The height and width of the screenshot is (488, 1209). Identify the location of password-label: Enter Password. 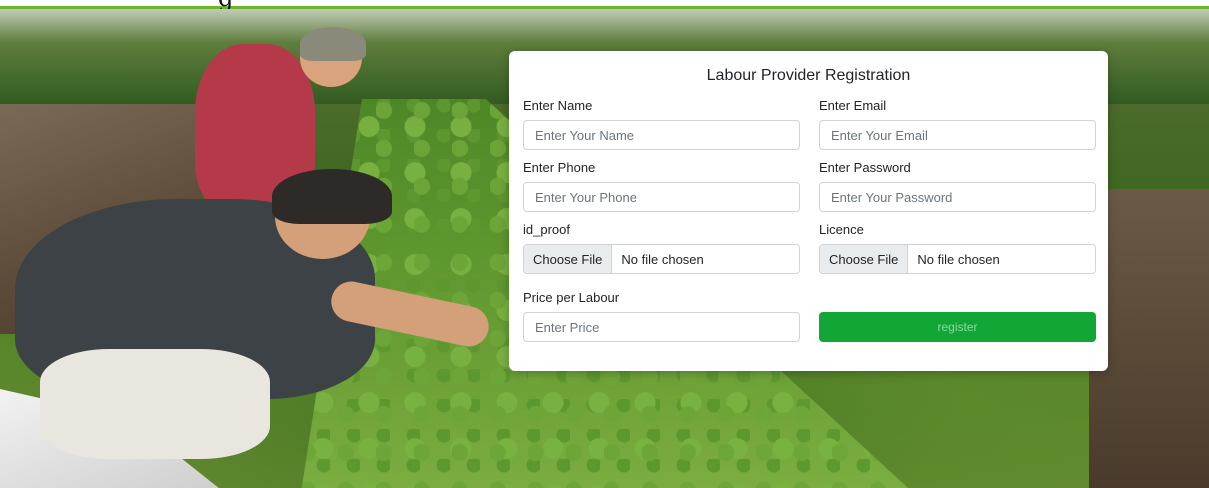
(865, 167).